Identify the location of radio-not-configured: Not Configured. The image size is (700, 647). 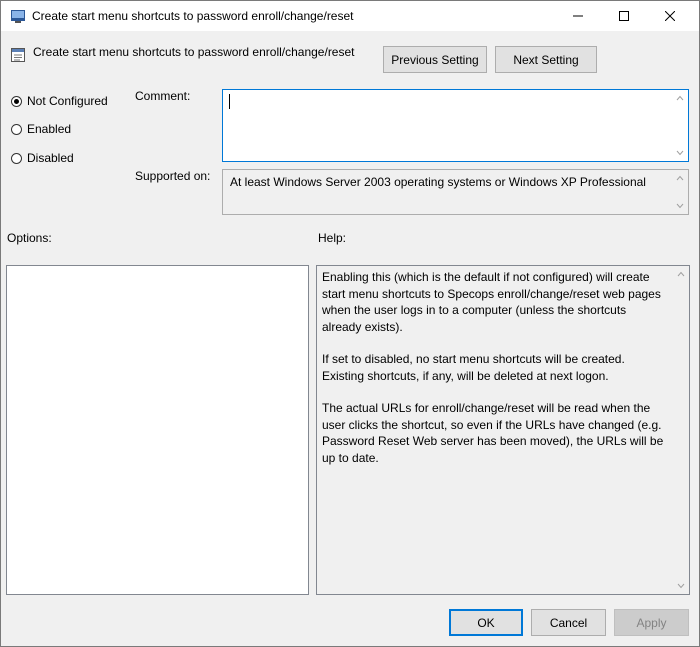
(59, 101).